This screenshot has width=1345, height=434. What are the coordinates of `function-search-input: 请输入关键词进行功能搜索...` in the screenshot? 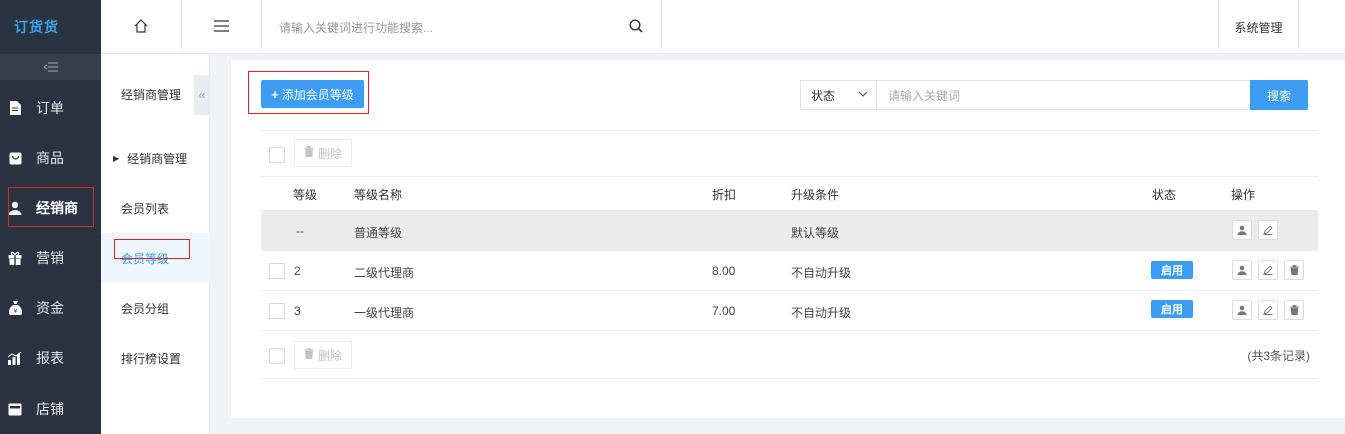 It's located at (462, 27).